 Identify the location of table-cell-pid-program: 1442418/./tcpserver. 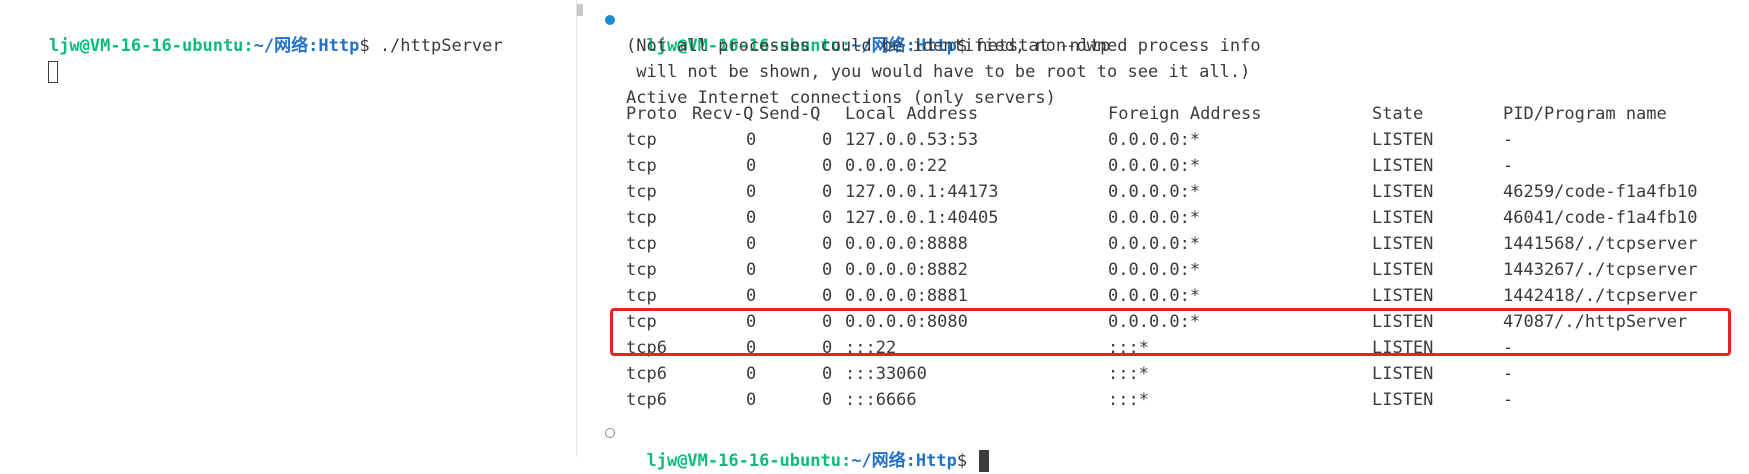
(1600, 296).